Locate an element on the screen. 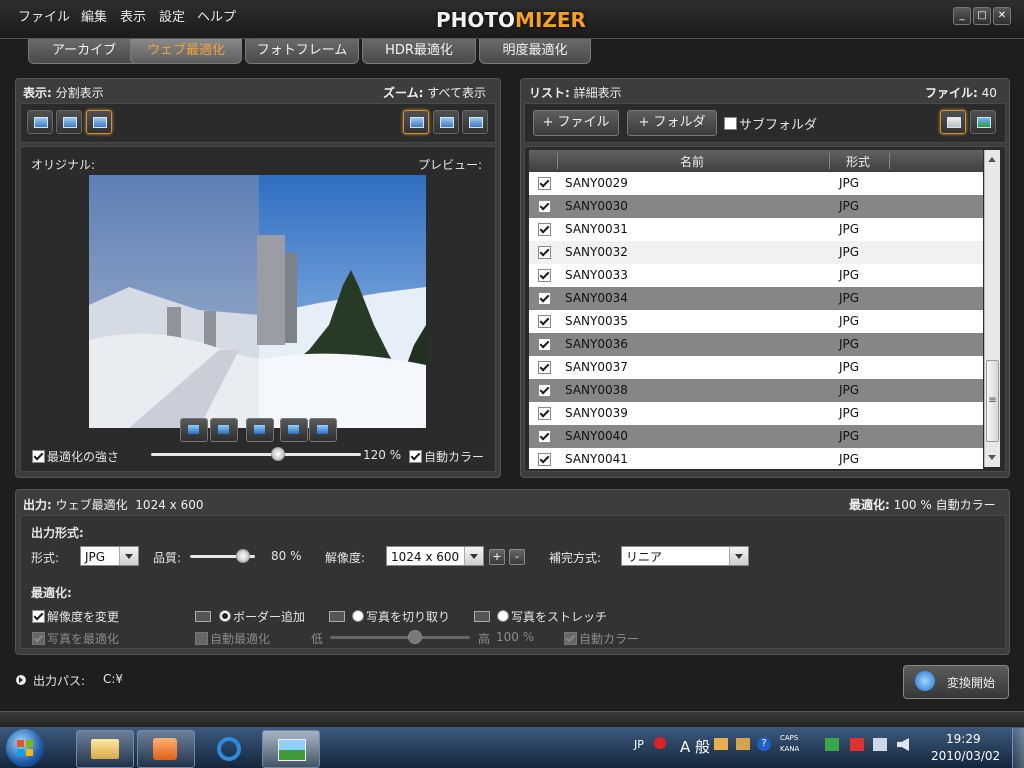 The width and height of the screenshot is (1024, 768). view-single-button is located at coordinates (40, 122).